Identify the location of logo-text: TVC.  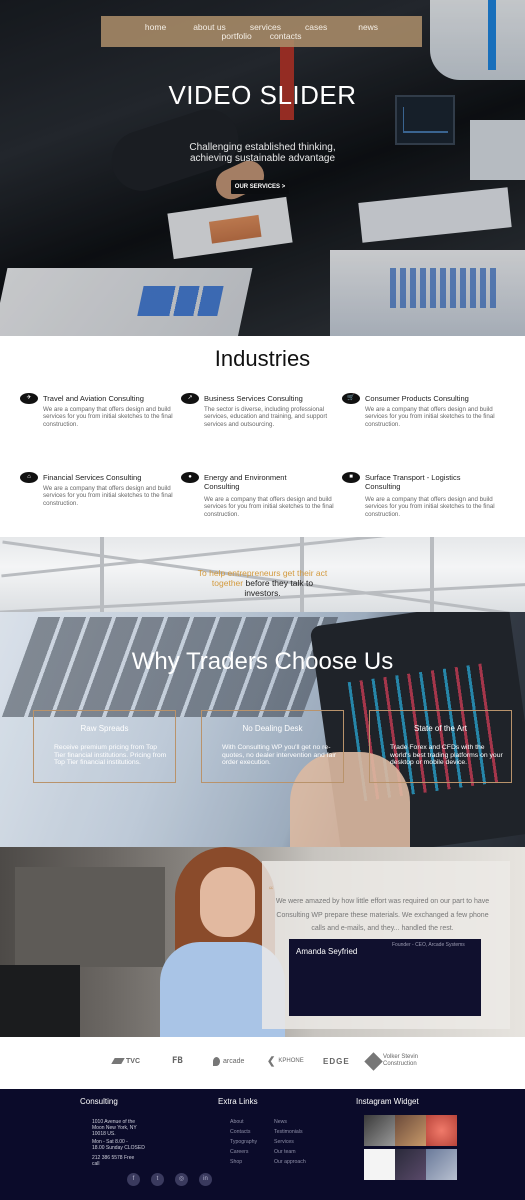
(133, 1061).